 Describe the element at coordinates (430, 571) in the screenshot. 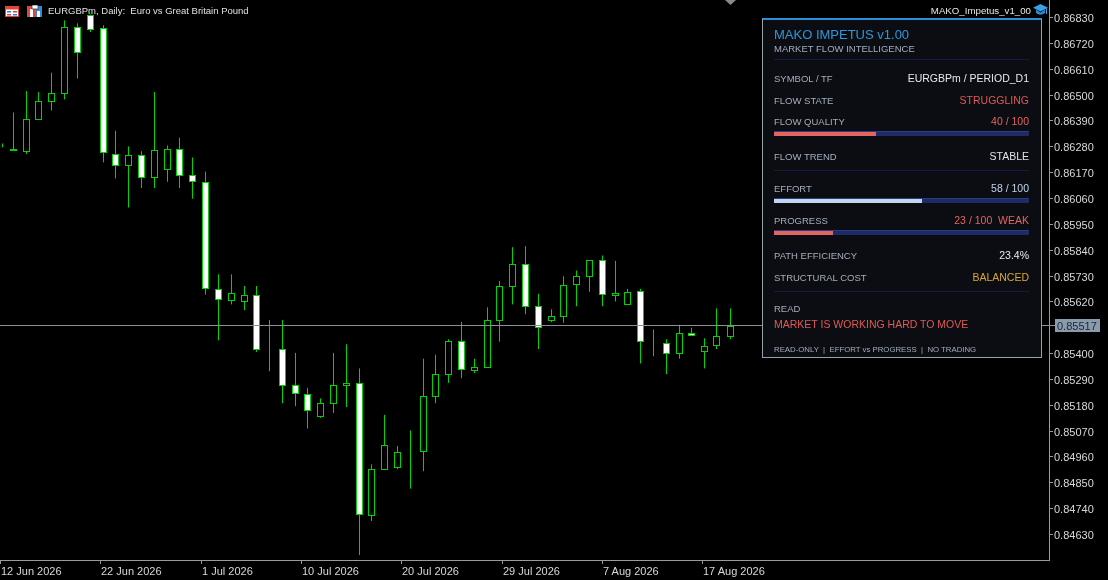

I see `date-label: 20 Jul 2026` at that location.